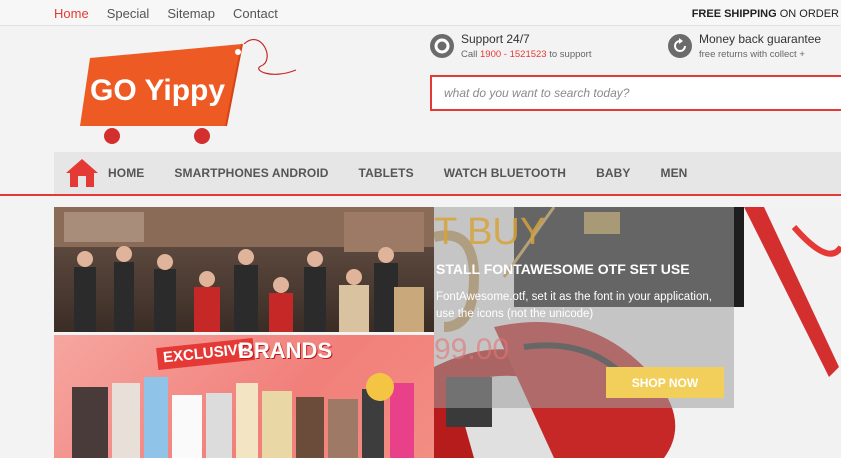  What do you see at coordinates (513, 54) in the screenshot?
I see `support-phone: 1900 - 1521523` at bounding box center [513, 54].